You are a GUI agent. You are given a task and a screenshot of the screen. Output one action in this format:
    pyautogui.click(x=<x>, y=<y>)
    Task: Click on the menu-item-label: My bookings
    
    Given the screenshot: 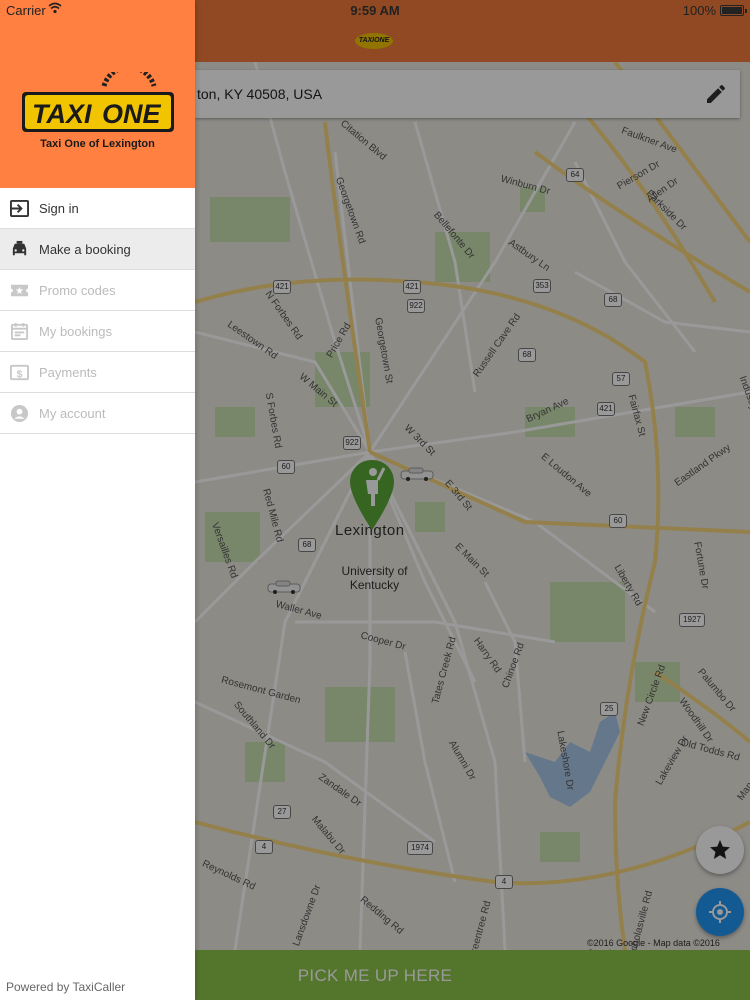 What is the action you would take?
    pyautogui.click(x=75, y=331)
    